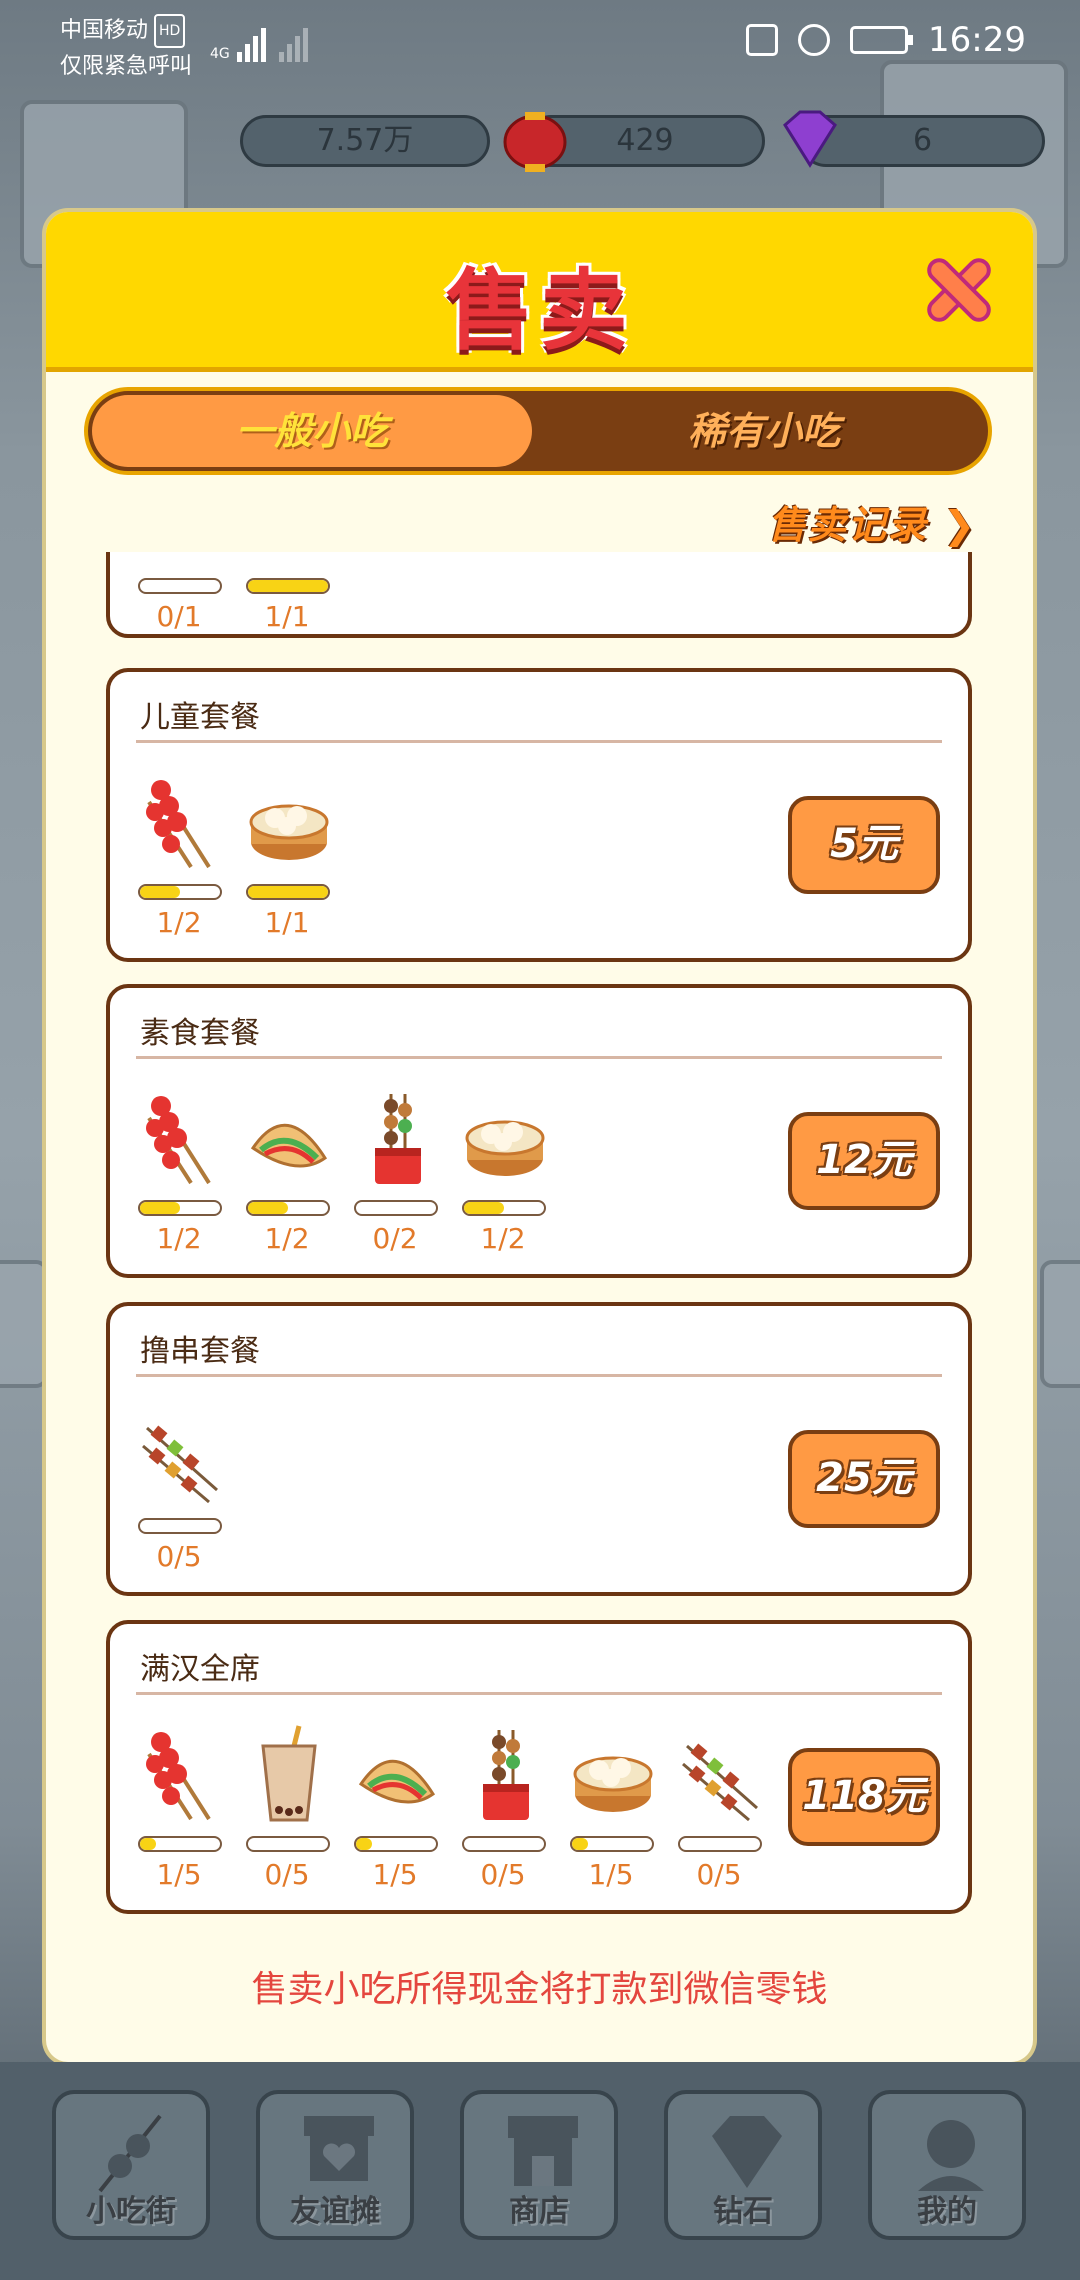  What do you see at coordinates (259, 42) in the screenshot?
I see `signal-icon: 4G` at bounding box center [259, 42].